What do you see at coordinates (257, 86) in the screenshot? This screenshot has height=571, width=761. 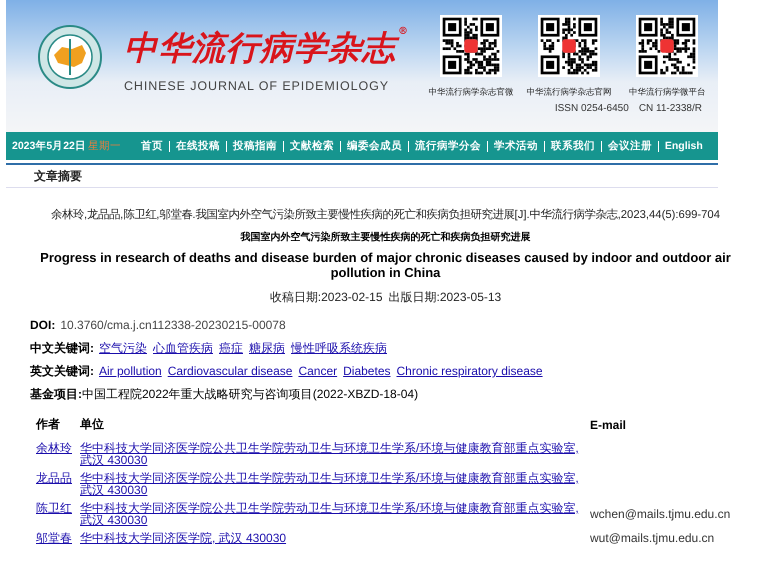 I see `journal-english-title: CHINESE JOURNAL OF EPIDEMIOLOGY` at bounding box center [257, 86].